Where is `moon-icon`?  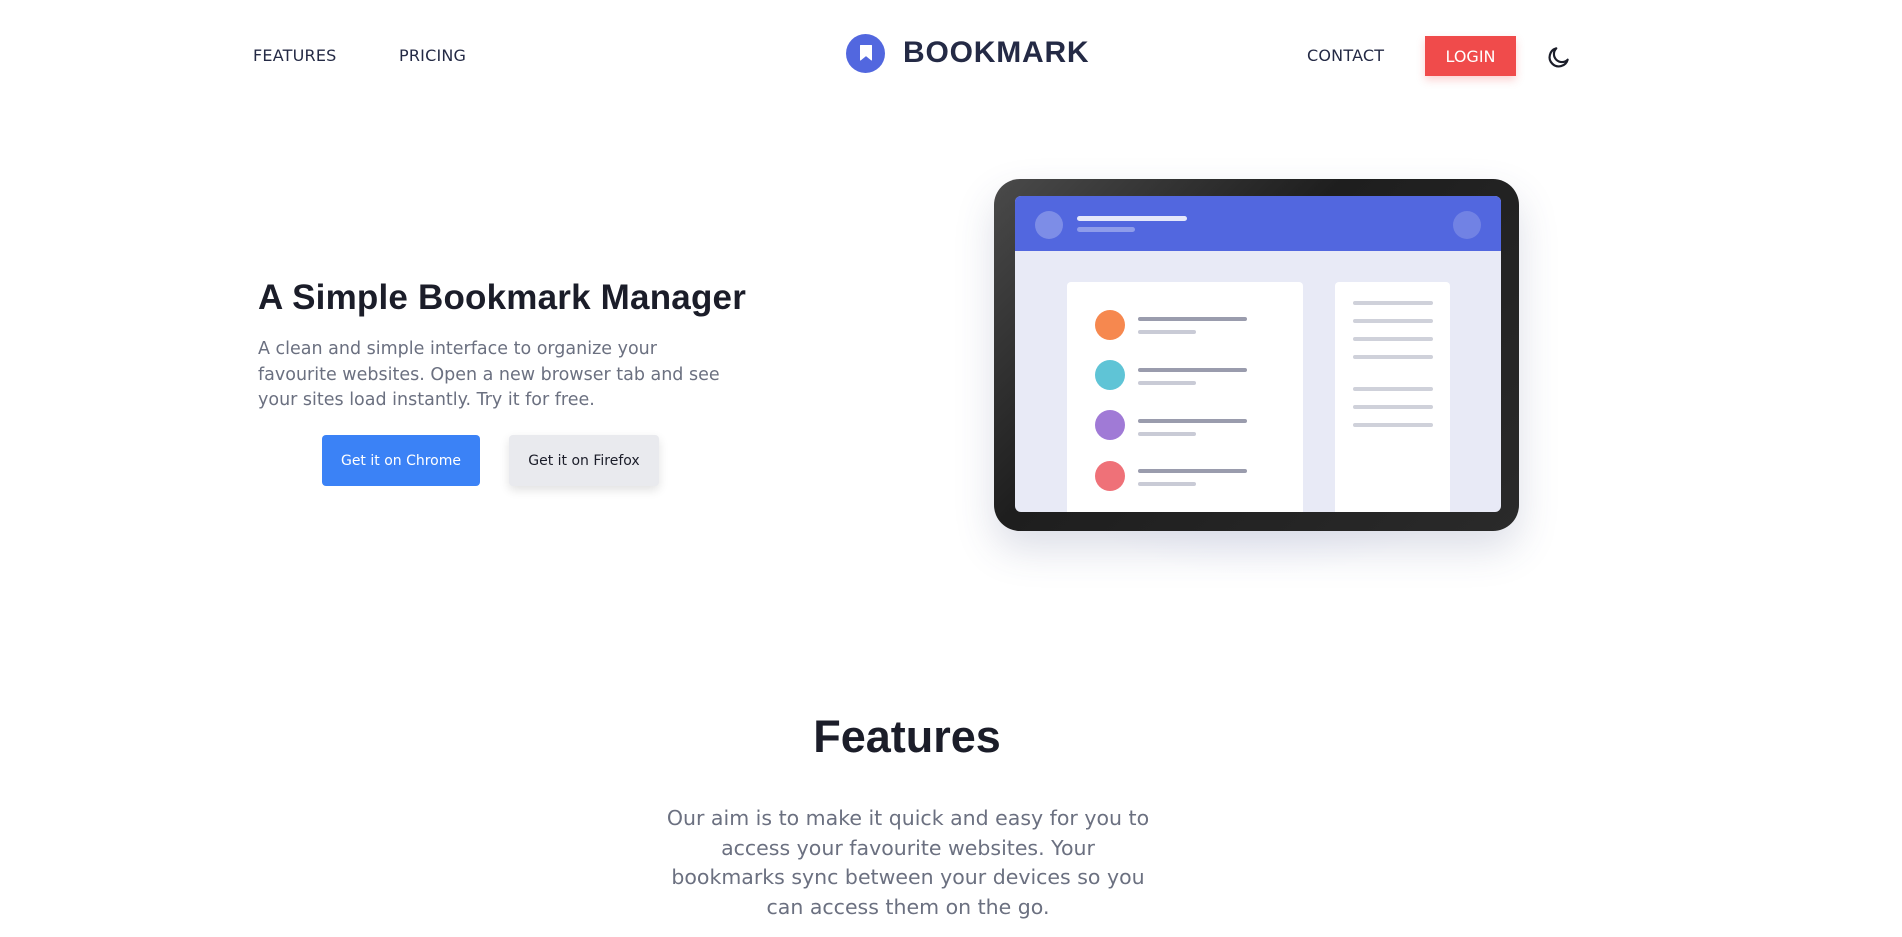
moon-icon is located at coordinates (1559, 57).